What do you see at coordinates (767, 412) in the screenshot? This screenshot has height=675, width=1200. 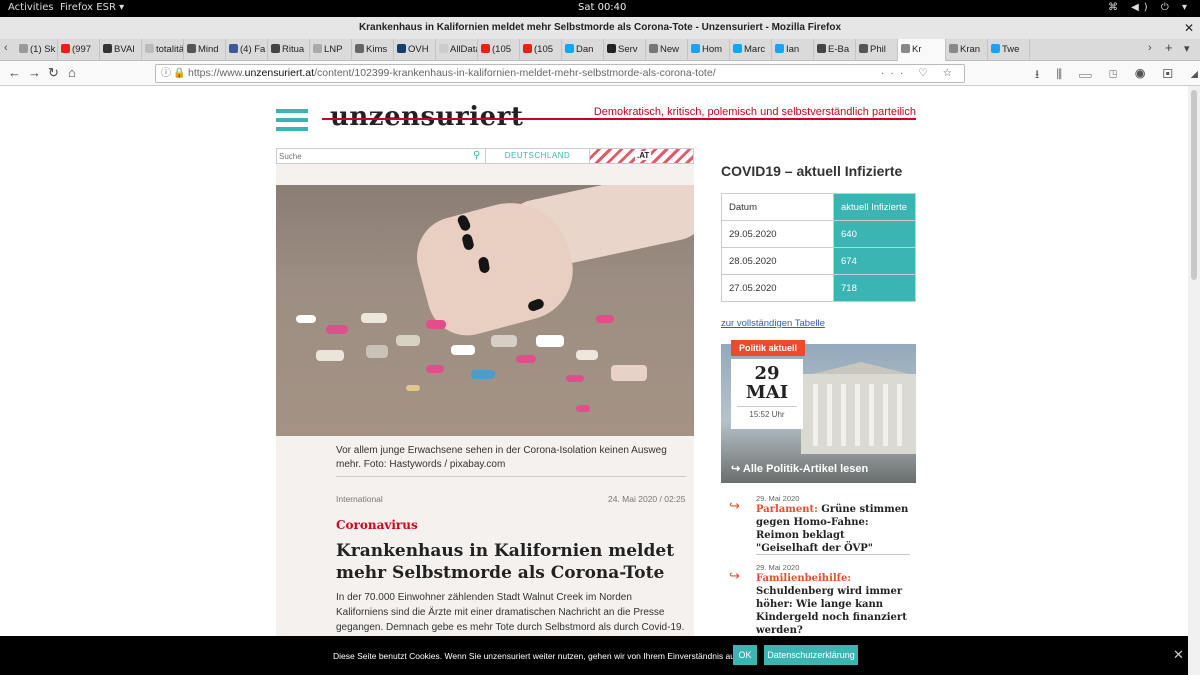 I see `date-time: 15:52 Uhr` at bounding box center [767, 412].